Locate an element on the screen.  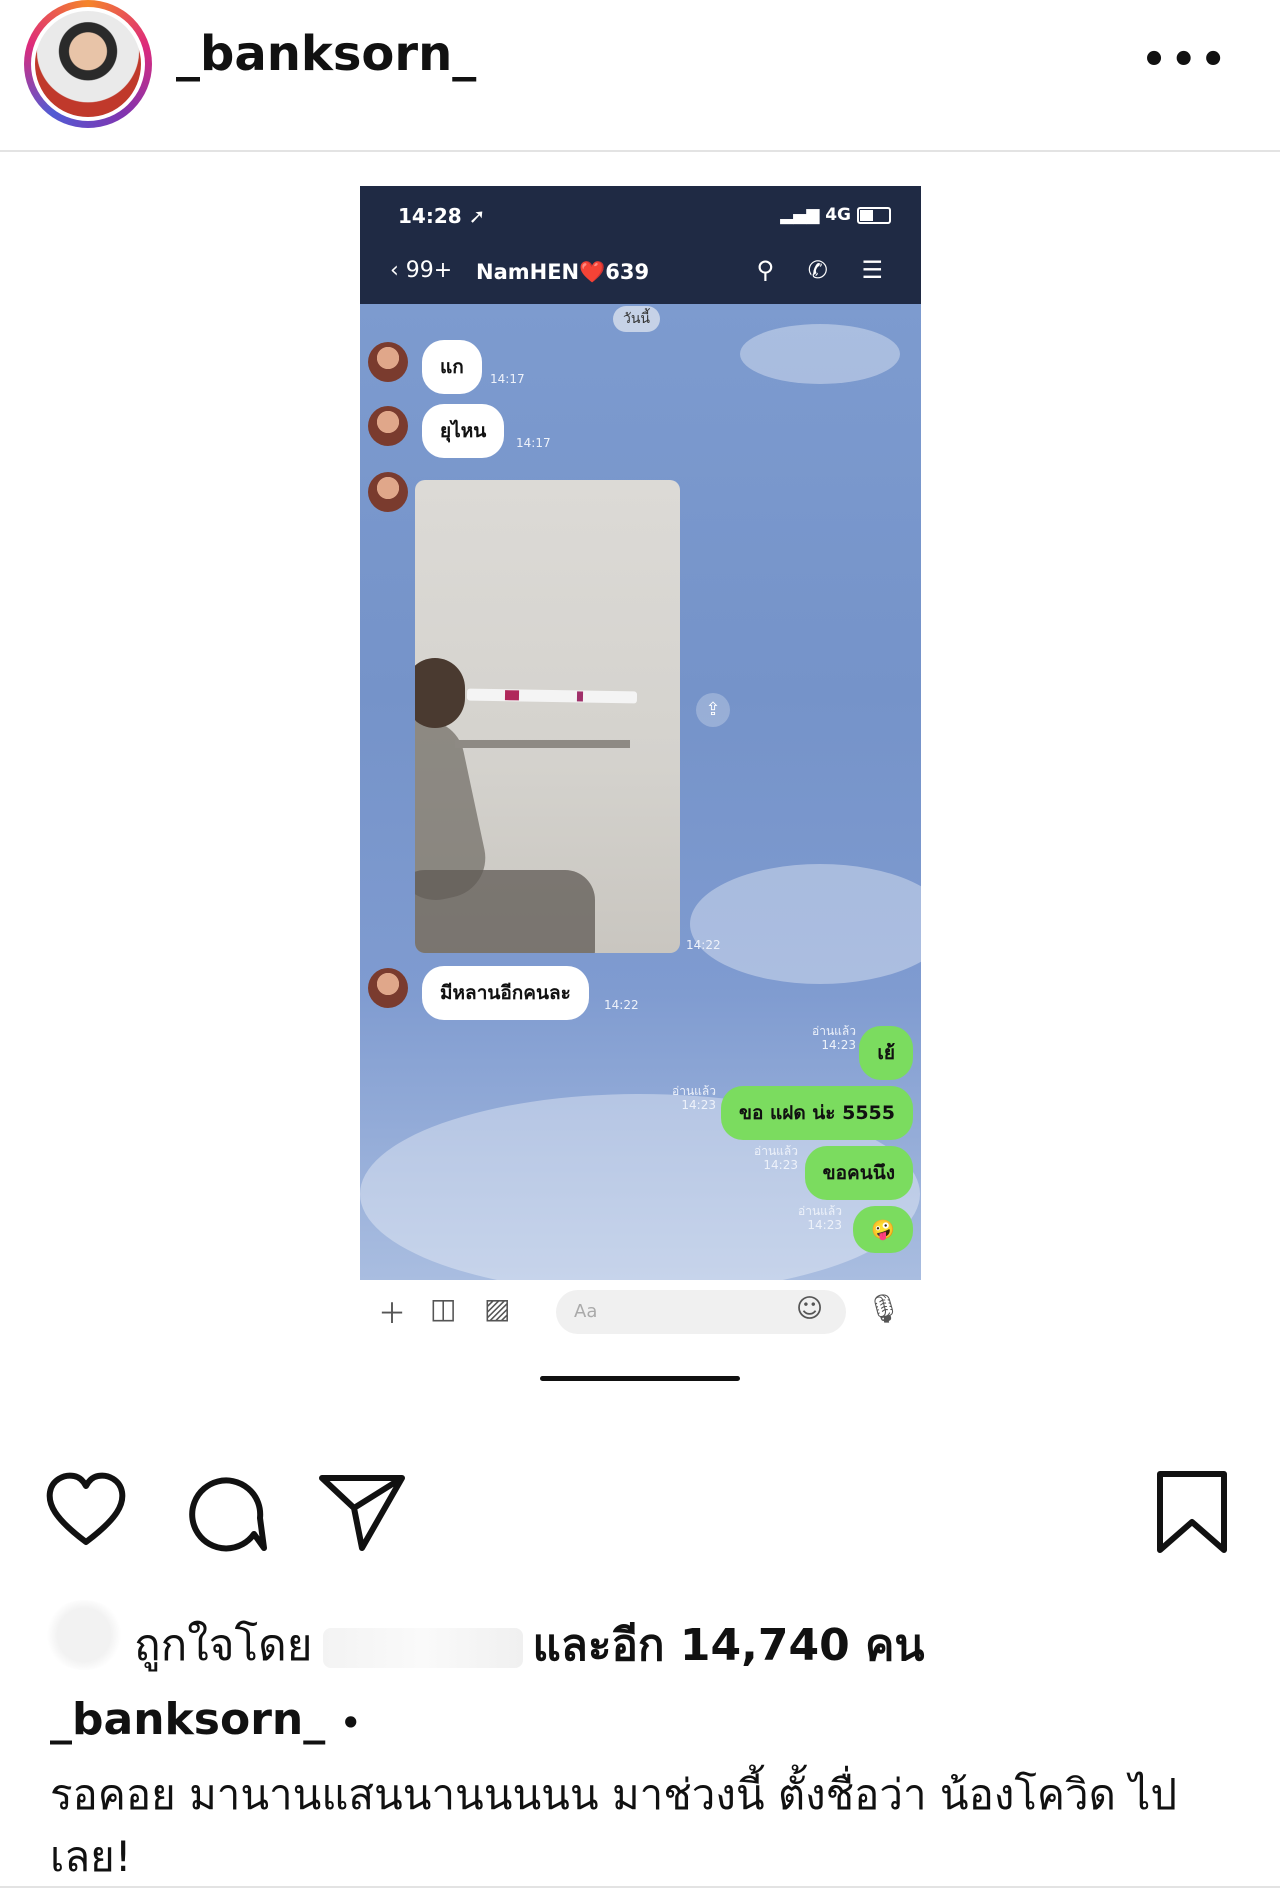
post-username: _banksorn_ is located at coordinates (326, 54).